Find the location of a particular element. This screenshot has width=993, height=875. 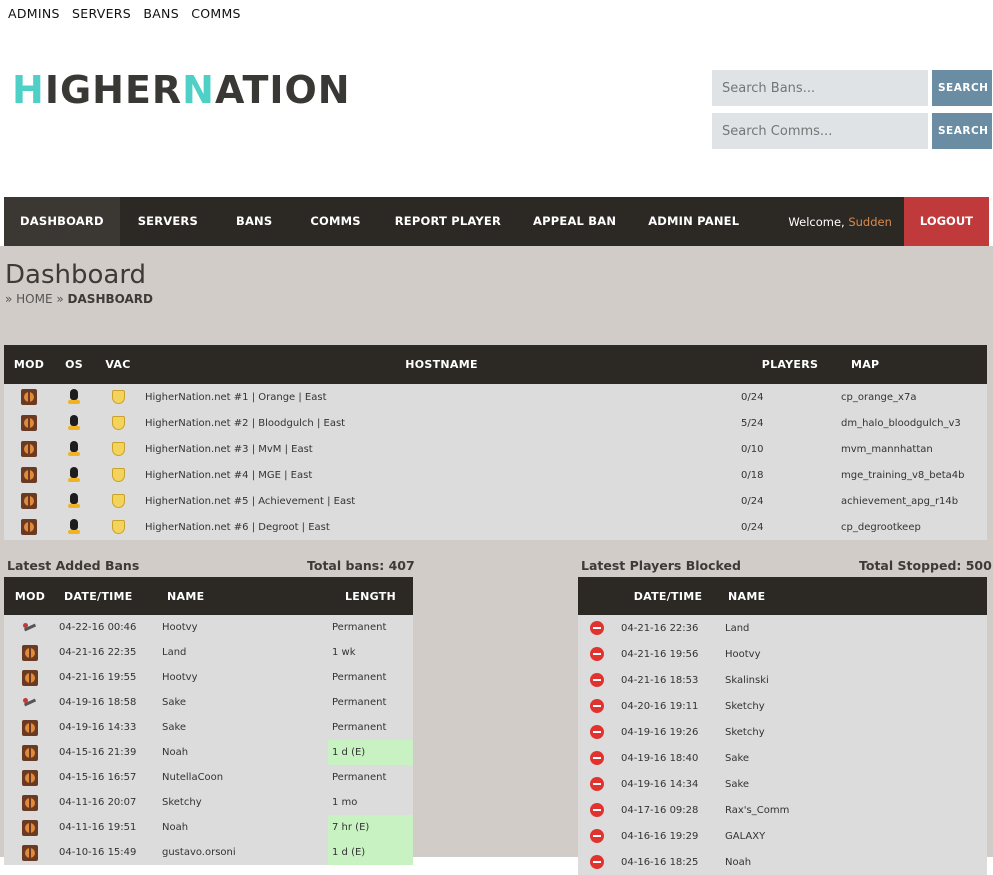

blocked-row: 04-21-16 18:53 Skalinski is located at coordinates (782, 680).